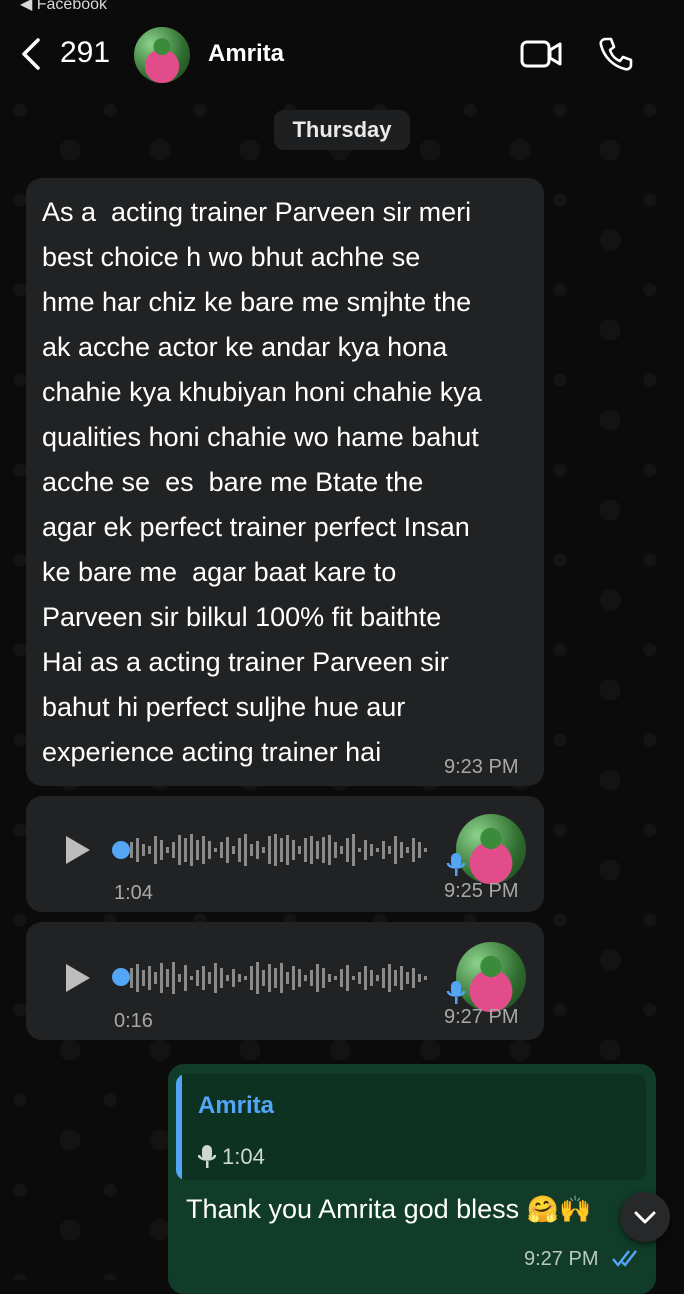  What do you see at coordinates (481, 767) in the screenshot?
I see `message-time: 9:23 PM` at bounding box center [481, 767].